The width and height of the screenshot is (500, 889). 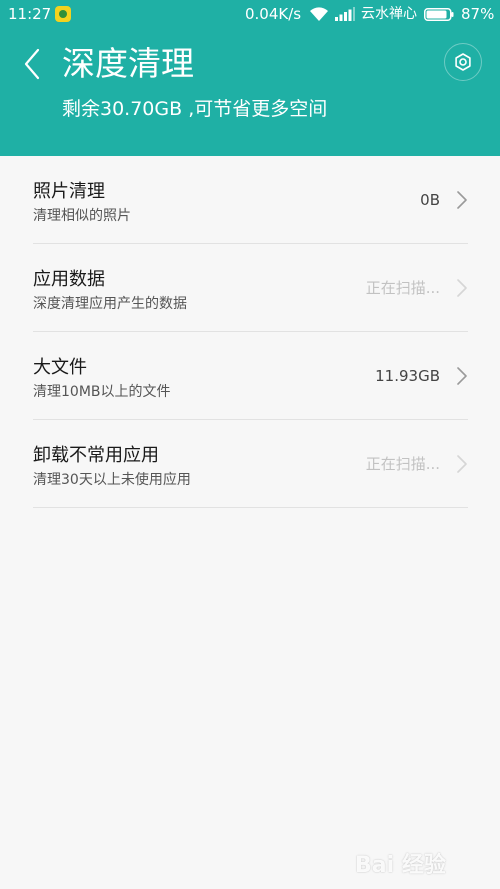 What do you see at coordinates (69, 279) in the screenshot?
I see `item-title: 应用数据` at bounding box center [69, 279].